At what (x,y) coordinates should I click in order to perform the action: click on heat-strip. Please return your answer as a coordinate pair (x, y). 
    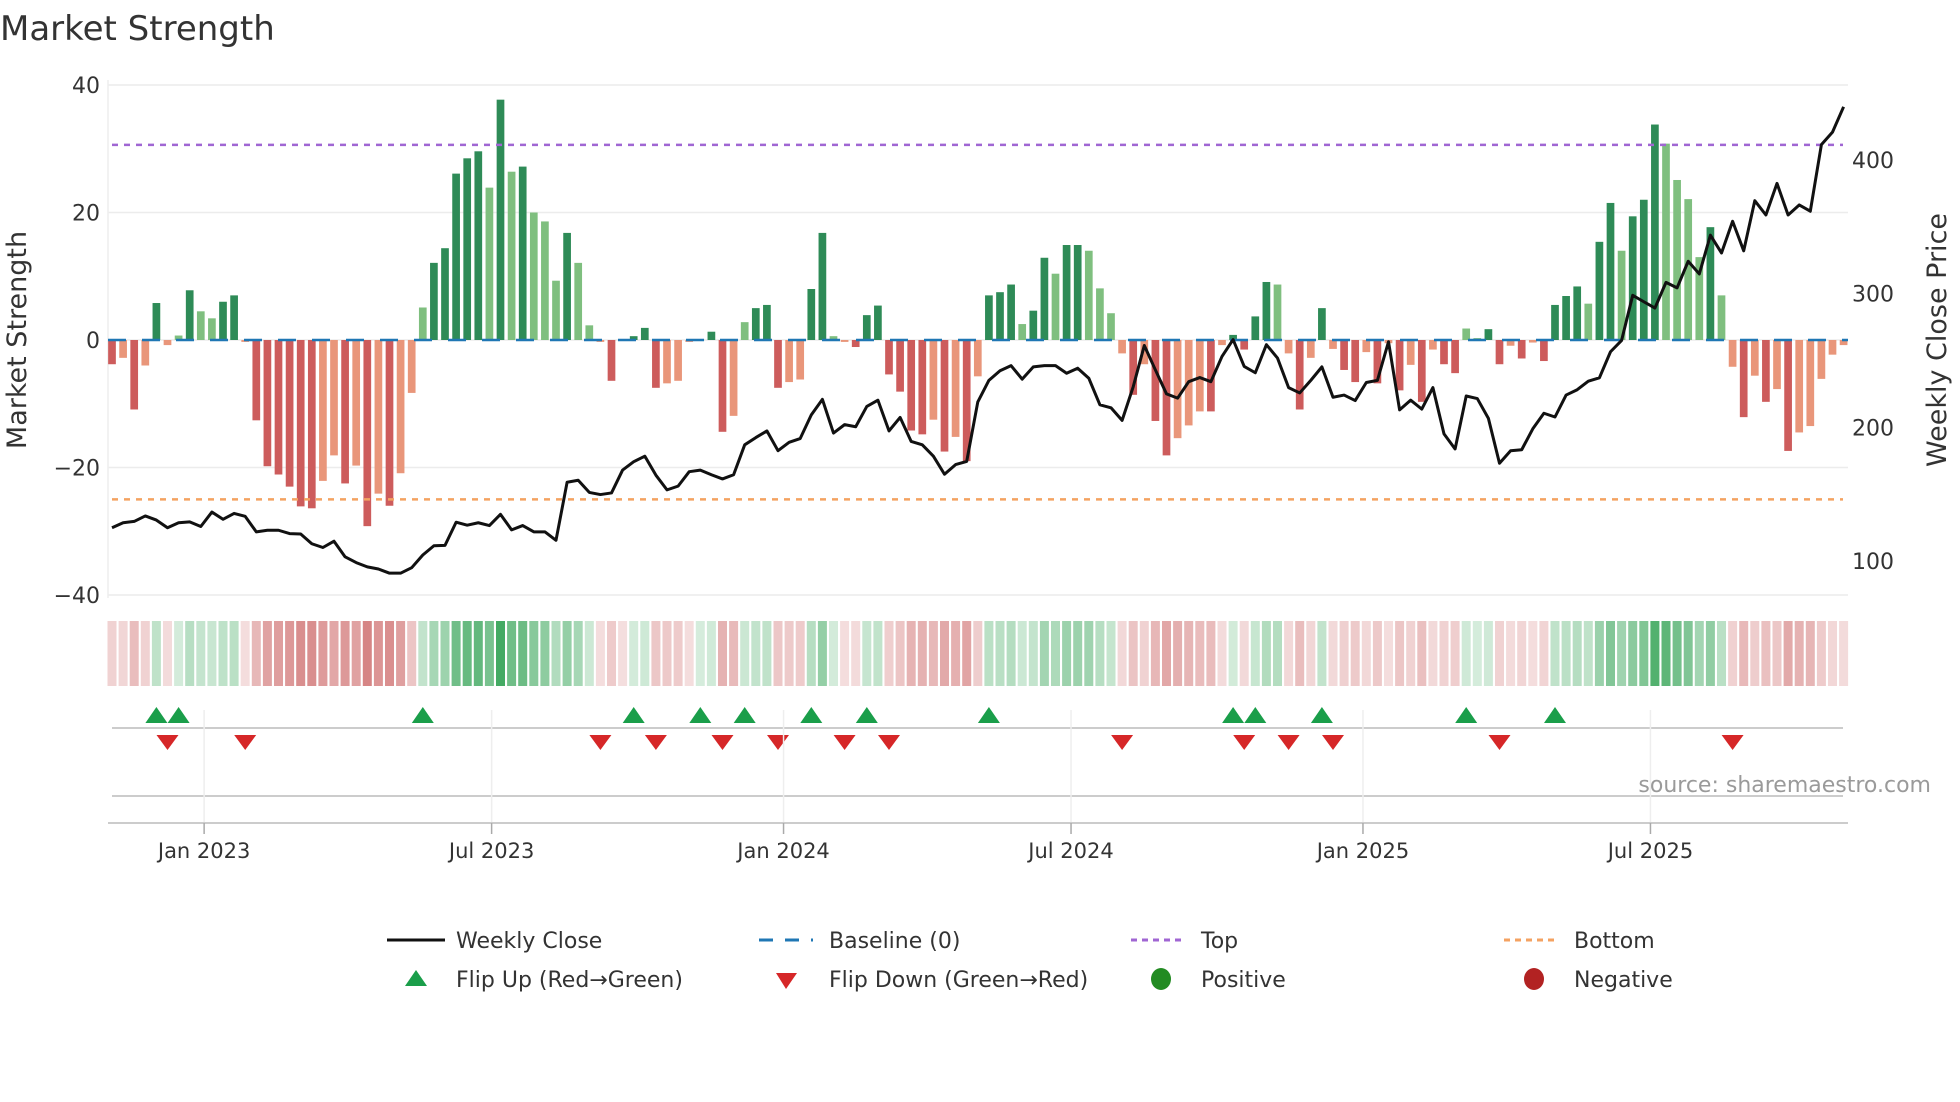
    Looking at the image, I should click on (978, 653).